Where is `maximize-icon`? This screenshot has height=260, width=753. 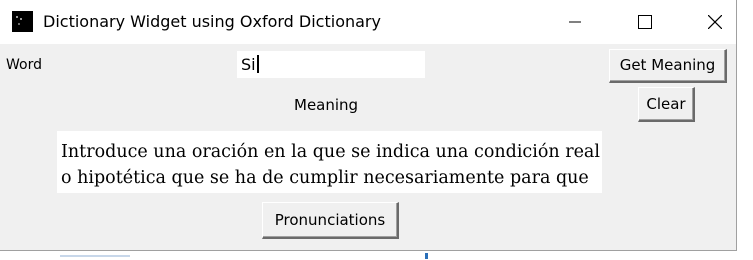 maximize-icon is located at coordinates (645, 22).